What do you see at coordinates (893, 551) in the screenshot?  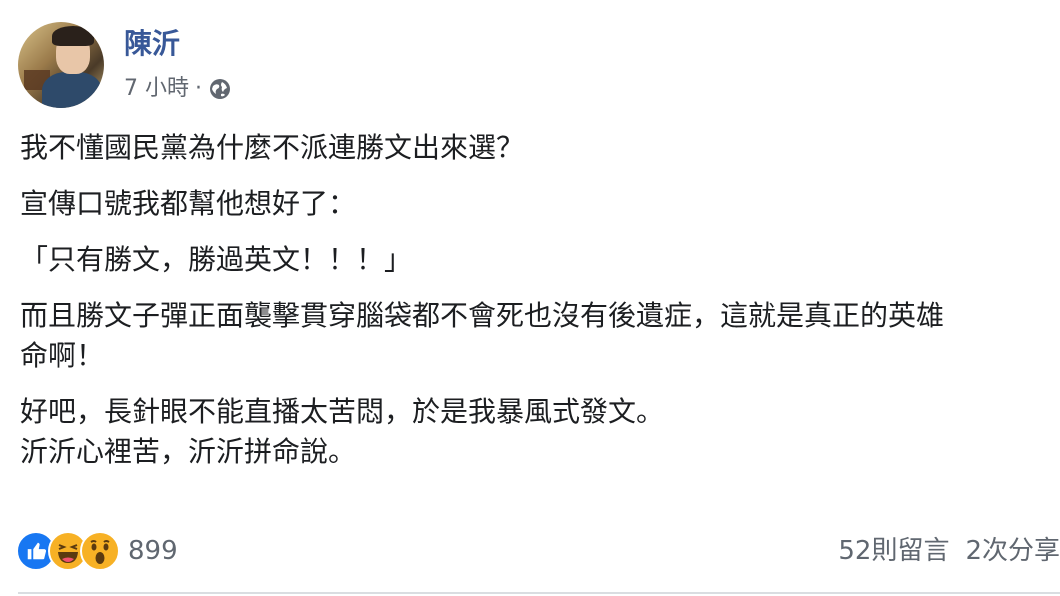 I see `comments-count-link: 52則留言` at bounding box center [893, 551].